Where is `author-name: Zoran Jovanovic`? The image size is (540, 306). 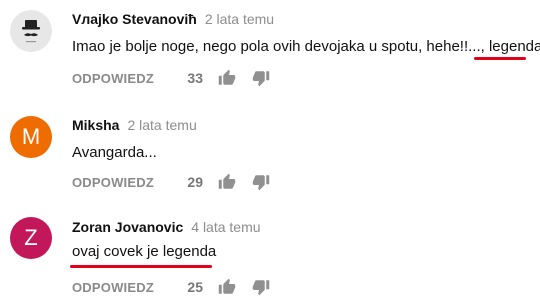
author-name: Zoran Jovanovic is located at coordinates (127, 227).